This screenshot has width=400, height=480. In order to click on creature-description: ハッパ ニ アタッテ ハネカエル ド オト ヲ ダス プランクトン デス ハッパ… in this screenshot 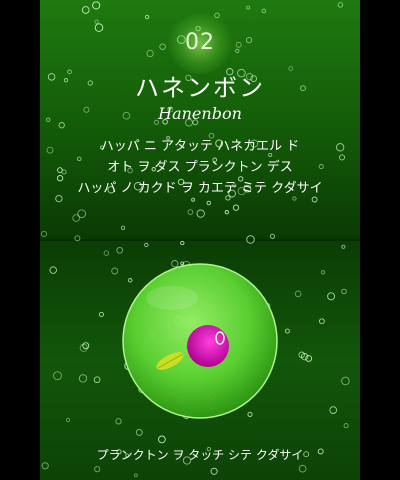, I will do `click(200, 167)`.